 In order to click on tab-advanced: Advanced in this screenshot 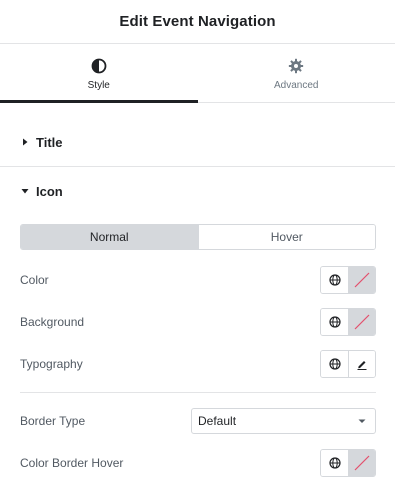, I will do `click(296, 73)`.